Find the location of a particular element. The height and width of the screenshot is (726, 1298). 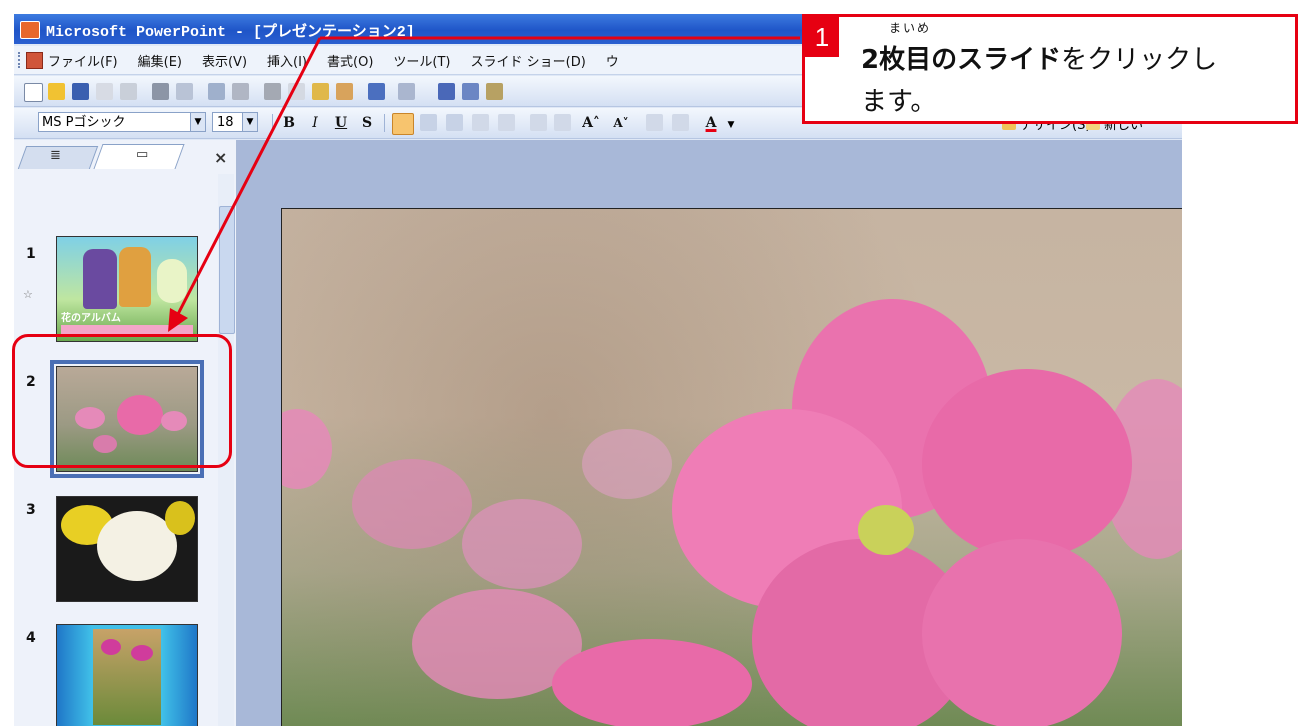

arrow-line is located at coordinates (248, 178).